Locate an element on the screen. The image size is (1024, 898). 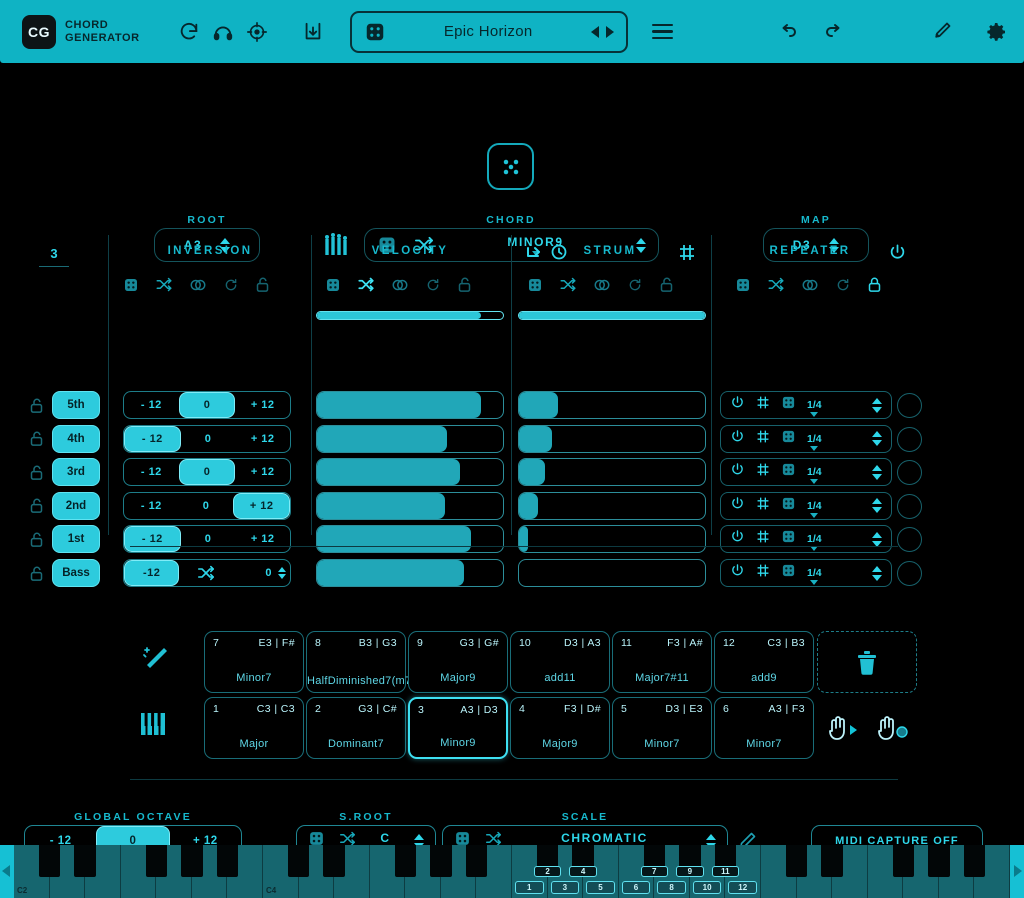
chord-pad: 7 E3 | F# Minor7 is located at coordinates (254, 662).